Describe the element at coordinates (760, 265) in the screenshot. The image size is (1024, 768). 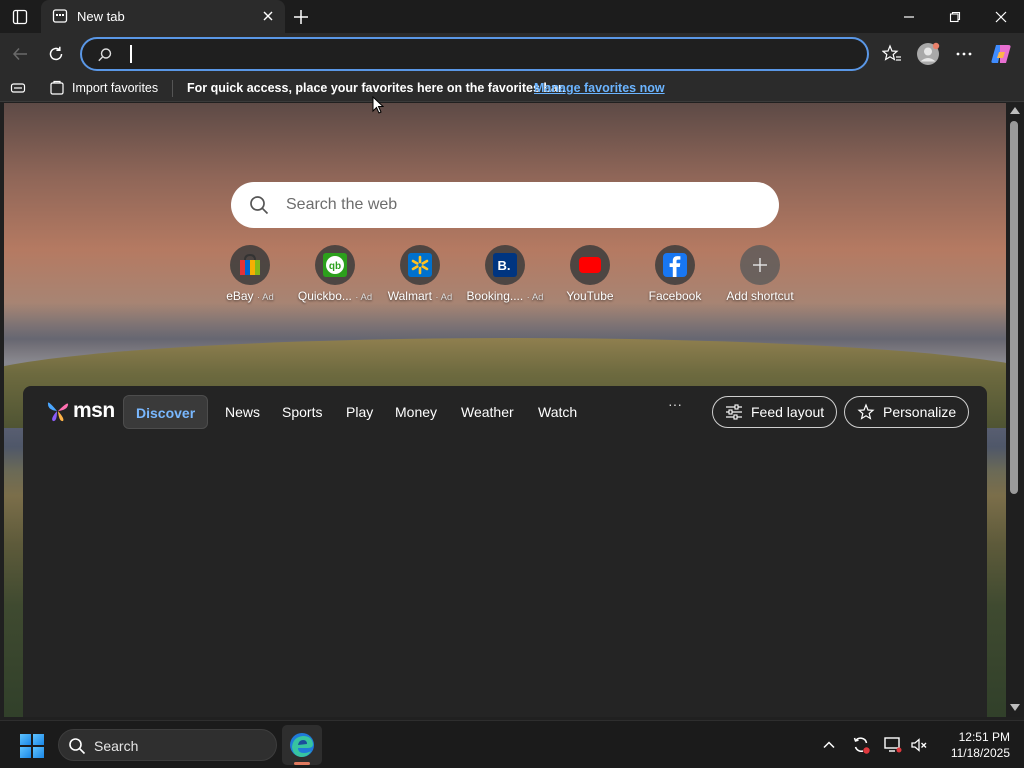
I see `plus-icon` at that location.